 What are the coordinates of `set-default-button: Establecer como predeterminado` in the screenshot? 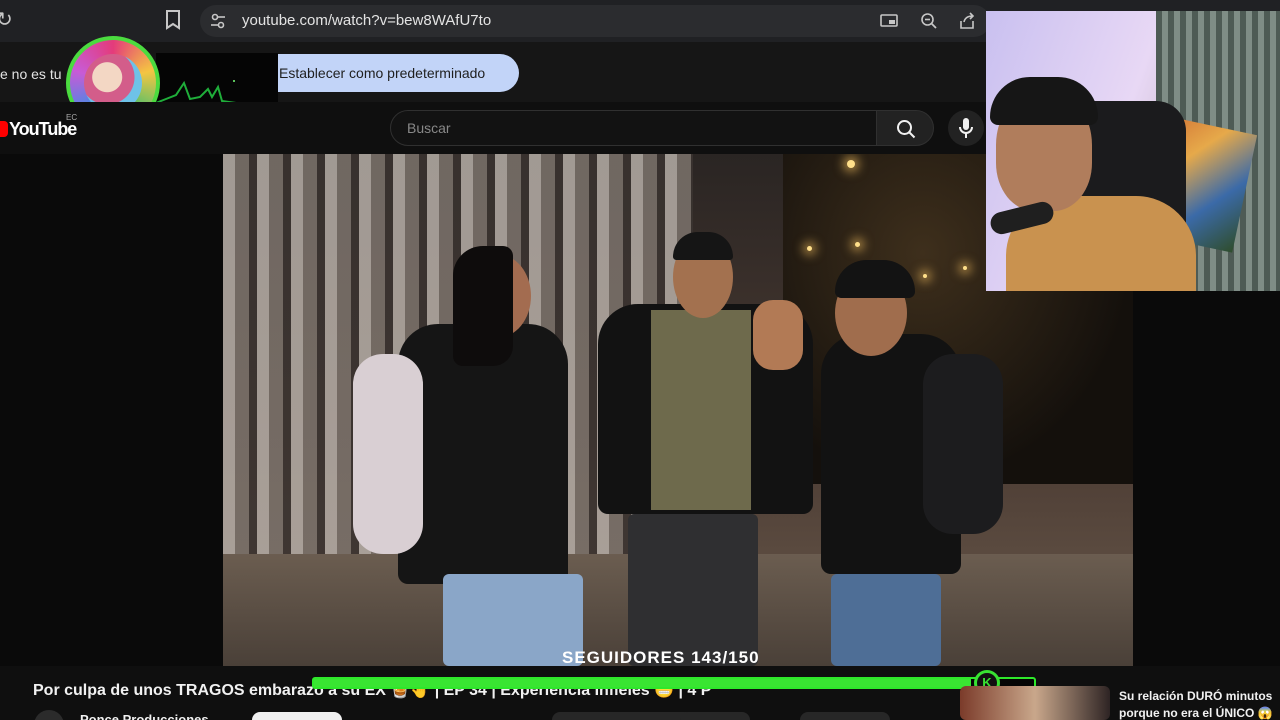 It's located at (390, 73).